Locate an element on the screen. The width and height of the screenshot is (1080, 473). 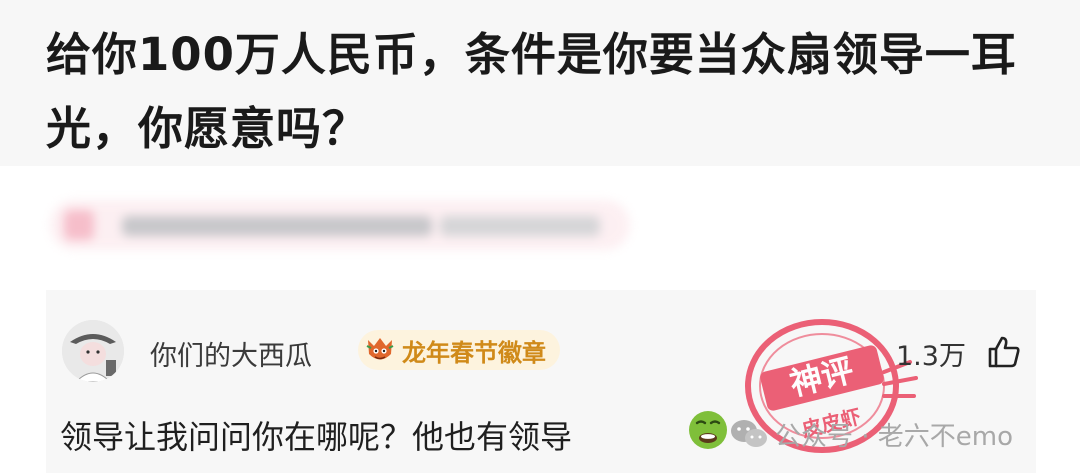
badge: 龙年春节徽章 is located at coordinates (459, 350).